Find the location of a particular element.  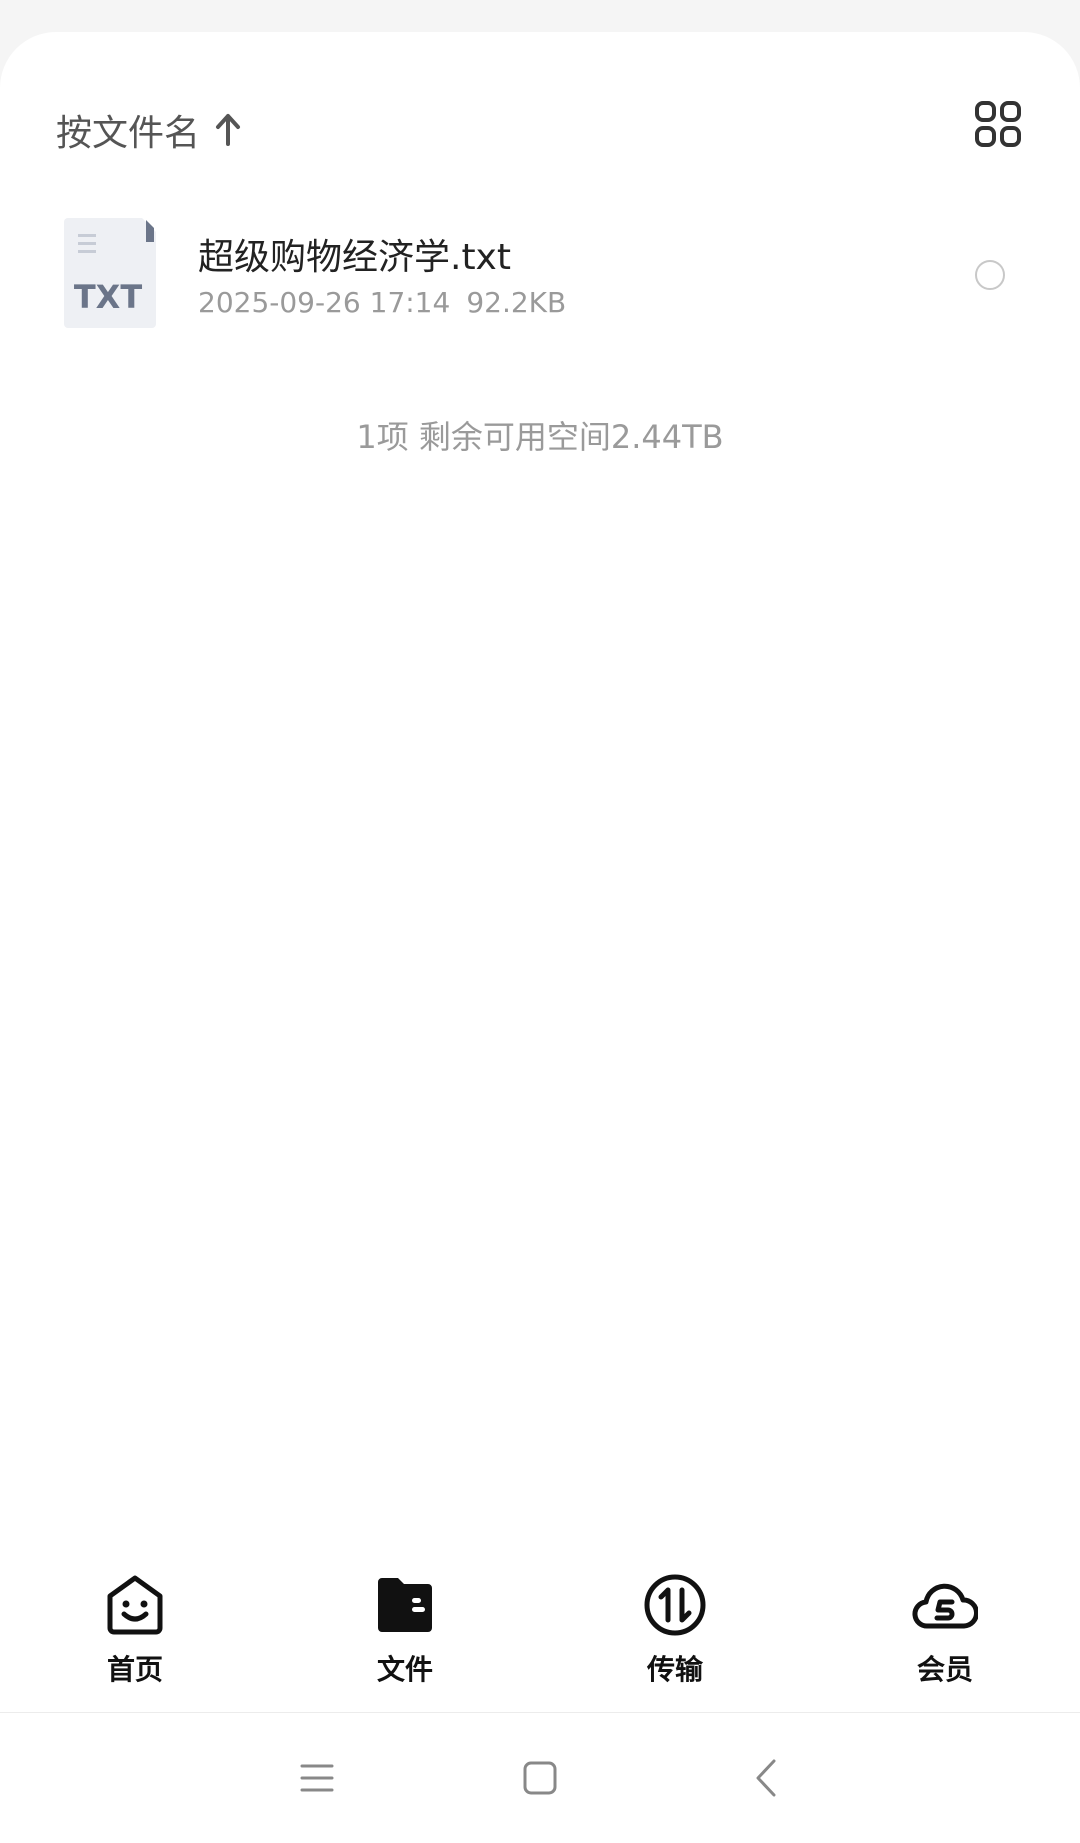

file-date: 2025-09-26 17:14 is located at coordinates (324, 302).